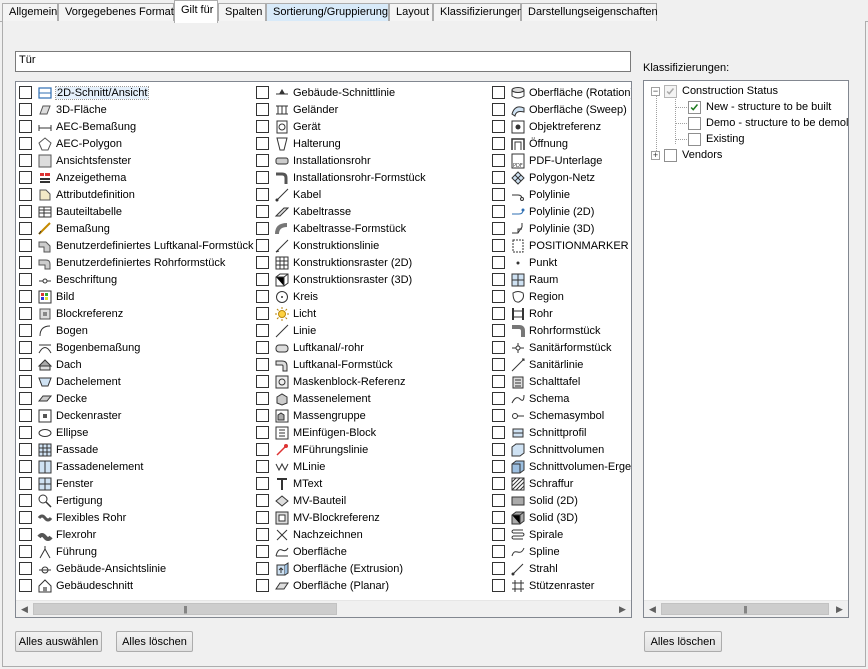 The height and width of the screenshot is (669, 868). I want to click on object-type-row: Massenelement, so click(341, 398).